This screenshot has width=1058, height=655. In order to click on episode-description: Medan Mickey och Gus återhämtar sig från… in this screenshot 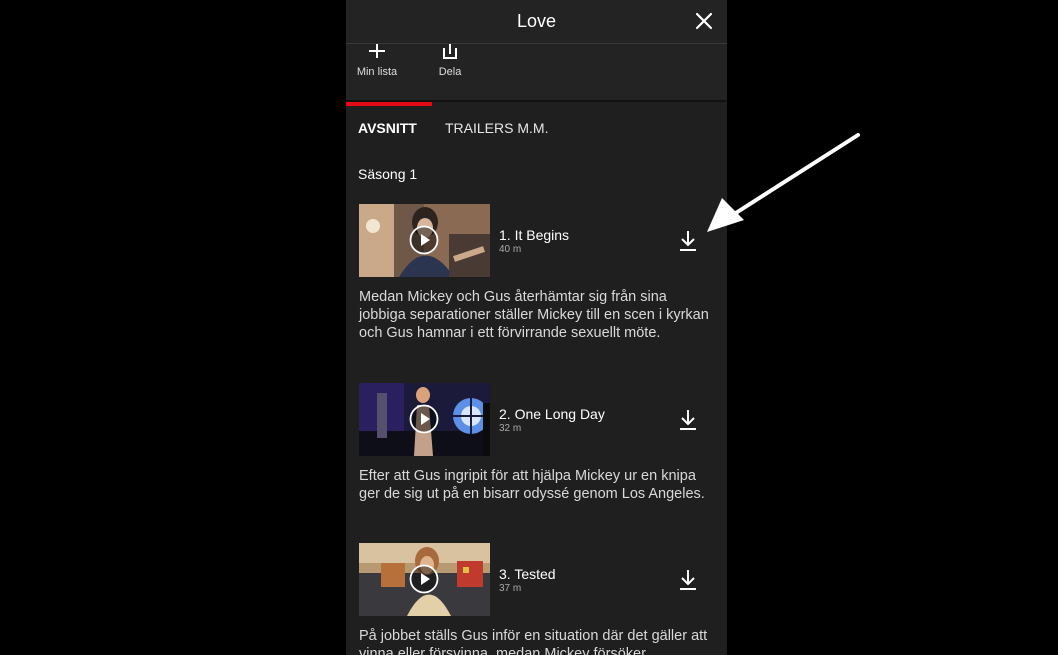, I will do `click(534, 315)`.